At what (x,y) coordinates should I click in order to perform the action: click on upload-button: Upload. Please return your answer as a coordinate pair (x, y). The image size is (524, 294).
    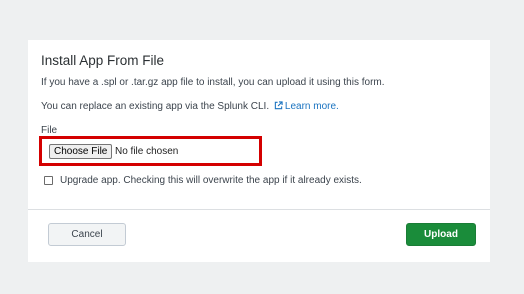
    Looking at the image, I should click on (441, 234).